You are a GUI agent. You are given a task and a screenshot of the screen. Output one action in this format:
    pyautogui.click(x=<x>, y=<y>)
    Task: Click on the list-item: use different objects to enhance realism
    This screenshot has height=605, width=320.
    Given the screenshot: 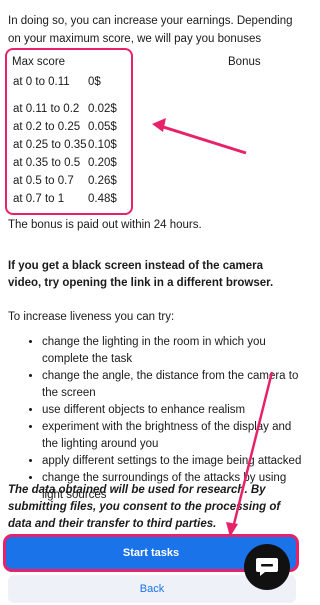 What is the action you would take?
    pyautogui.click(x=173, y=410)
    